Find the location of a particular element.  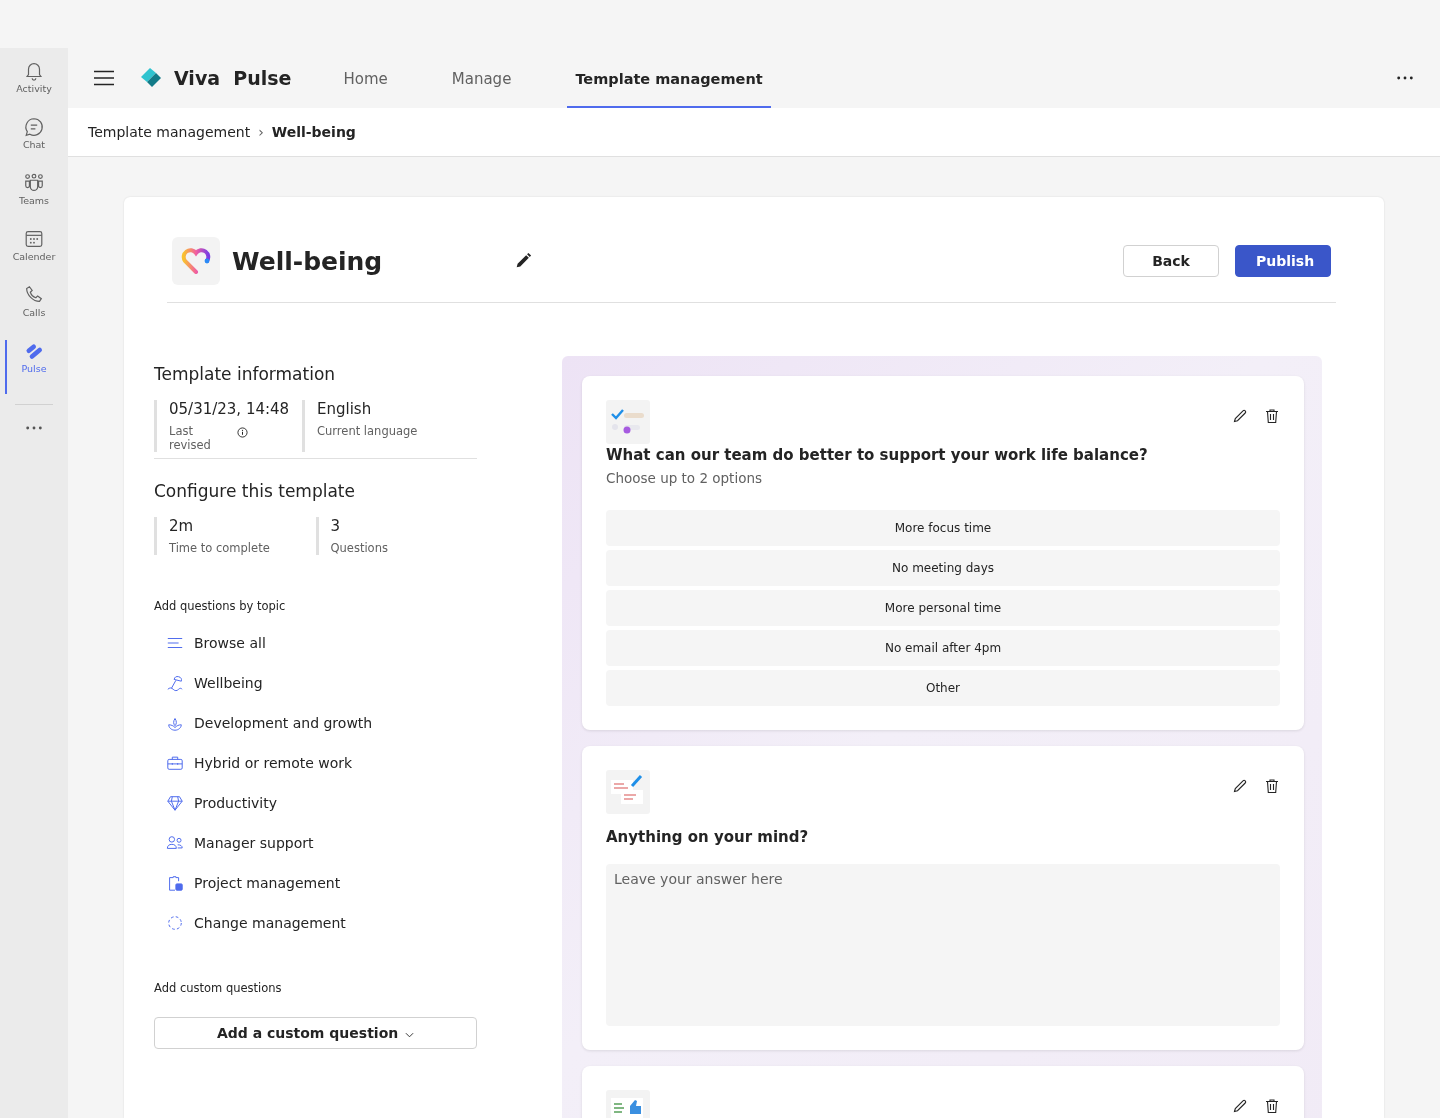

chat-icon is located at coordinates (34, 127).